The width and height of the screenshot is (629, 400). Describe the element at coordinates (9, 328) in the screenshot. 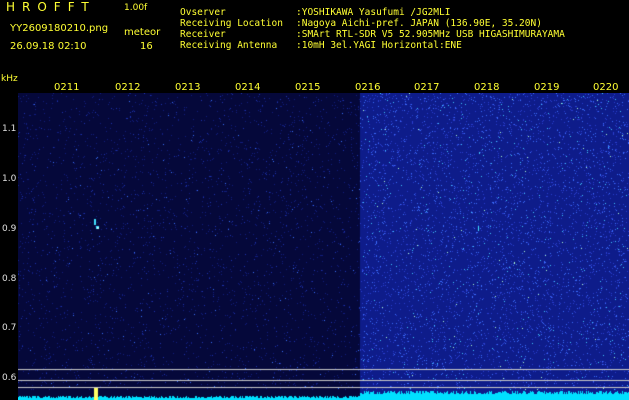

I see `freq-label: 0.7` at that location.